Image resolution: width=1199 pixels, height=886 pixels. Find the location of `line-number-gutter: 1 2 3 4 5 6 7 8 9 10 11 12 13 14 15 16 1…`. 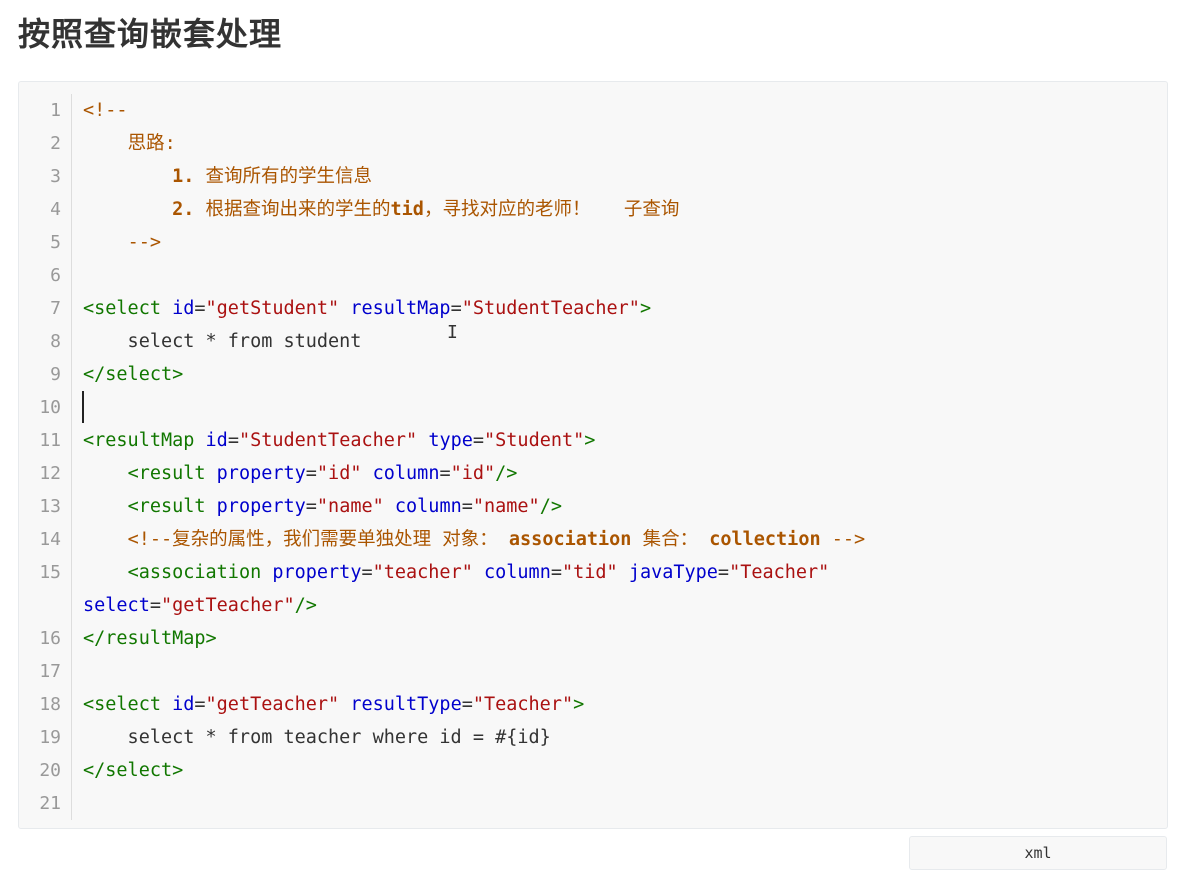

line-number-gutter: 1 2 3 4 5 6 7 8 9 10 11 12 13 14 15 16 1… is located at coordinates (45, 457).